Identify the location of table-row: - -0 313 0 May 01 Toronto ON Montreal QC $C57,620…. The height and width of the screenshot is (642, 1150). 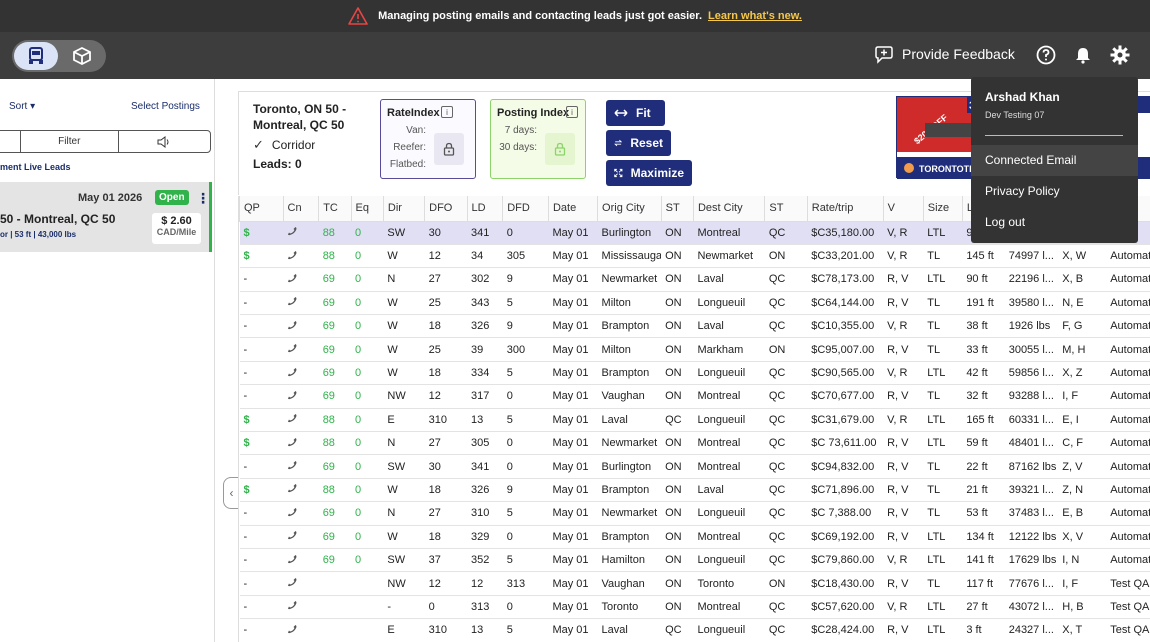
(694, 607).